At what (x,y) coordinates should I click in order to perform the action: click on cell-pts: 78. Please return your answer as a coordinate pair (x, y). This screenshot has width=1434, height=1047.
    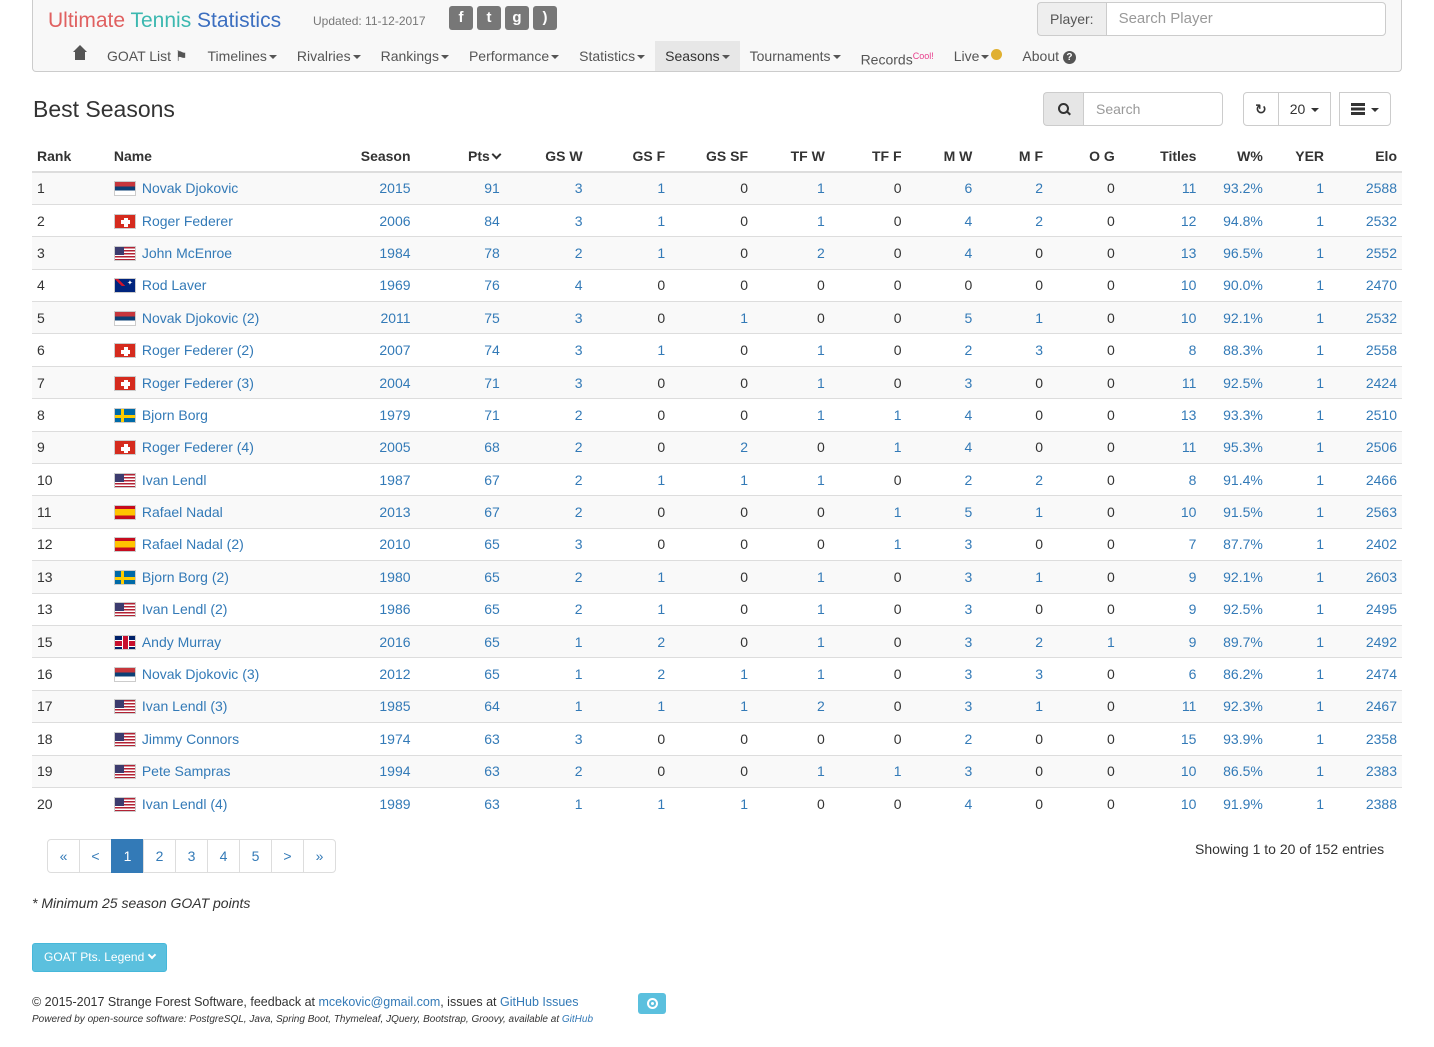
    Looking at the image, I should click on (460, 253).